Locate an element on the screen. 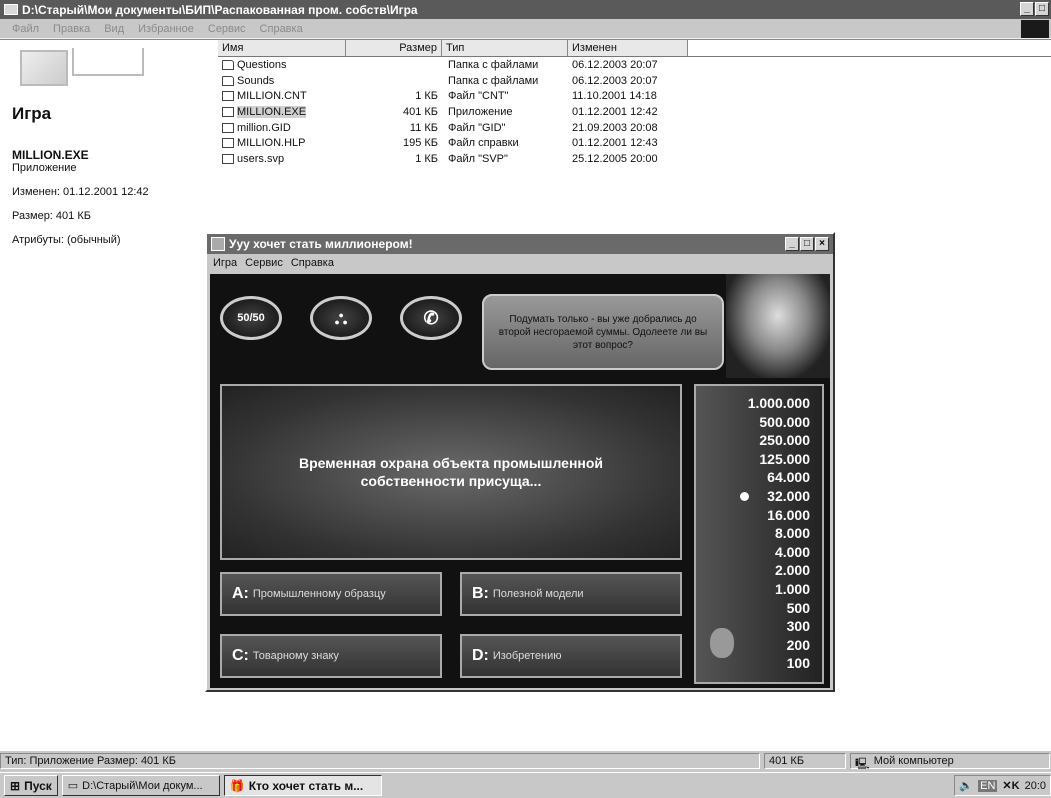 Image resolution: width=1051 pixels, height=798 pixels. prize-level: 250.000 is located at coordinates (784, 440).